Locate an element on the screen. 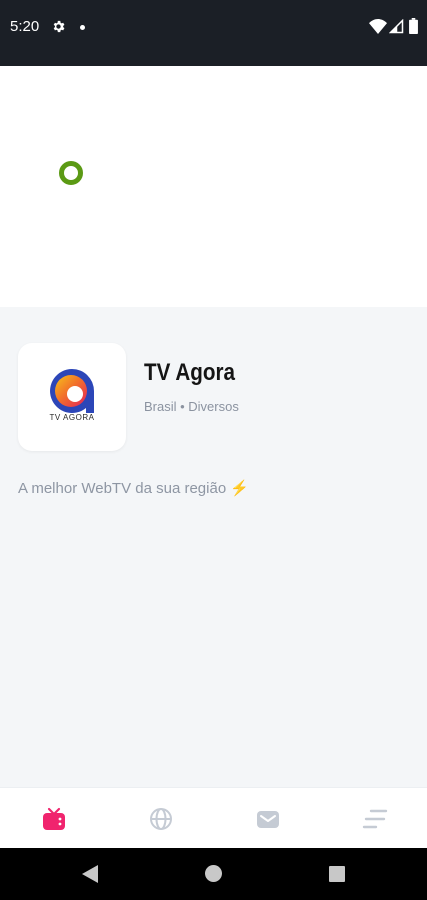 The width and height of the screenshot is (427, 900). system-navigation-bar is located at coordinates (213, 874).